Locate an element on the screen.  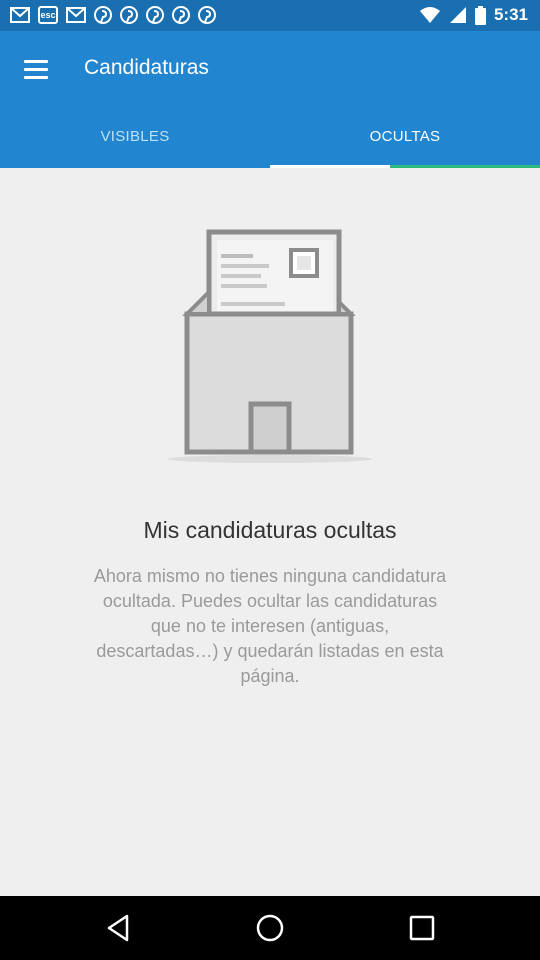
status-bar: esc 5:31 is located at coordinates (270, 15).